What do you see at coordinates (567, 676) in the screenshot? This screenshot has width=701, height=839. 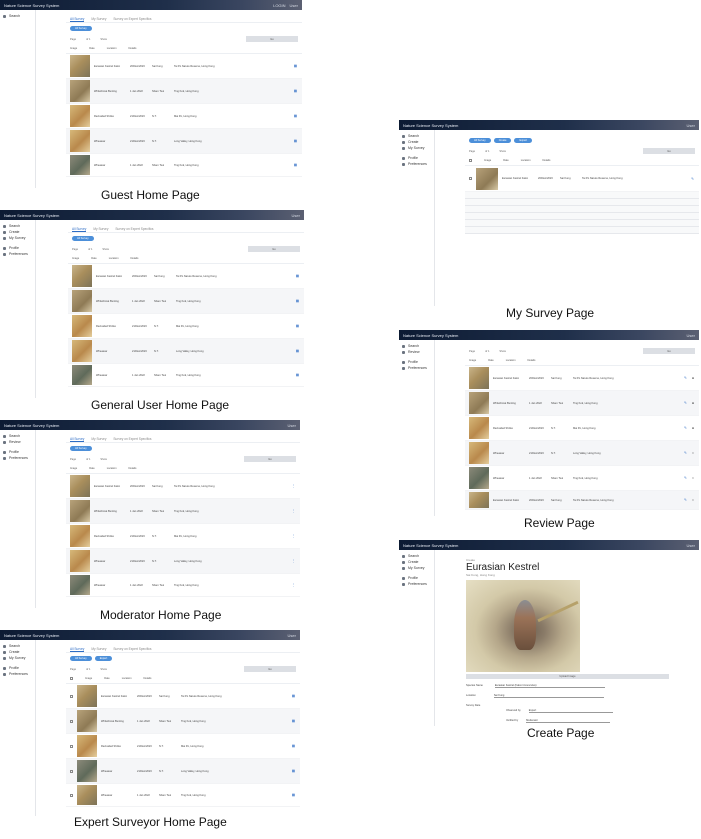 I see `upload-image-button: Upload Image` at bounding box center [567, 676].